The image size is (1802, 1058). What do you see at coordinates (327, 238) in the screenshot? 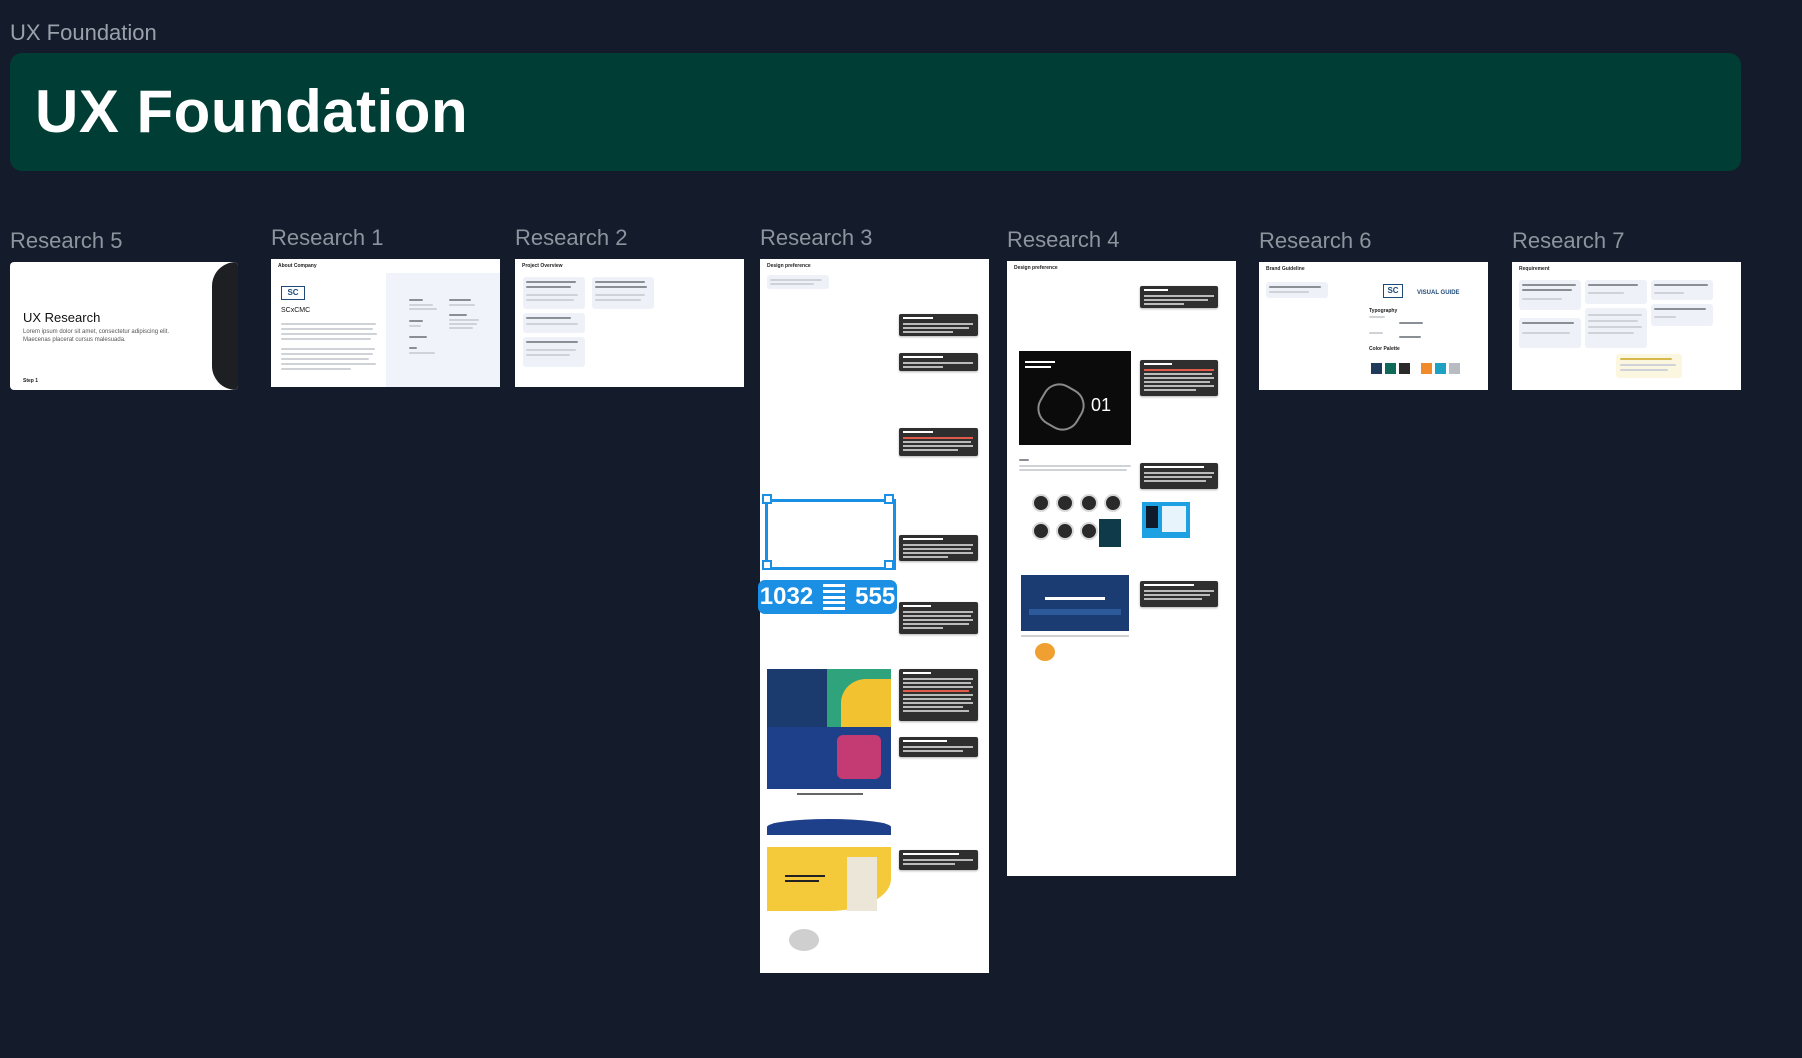
I see `frame-label-research-1: Research 1` at bounding box center [327, 238].